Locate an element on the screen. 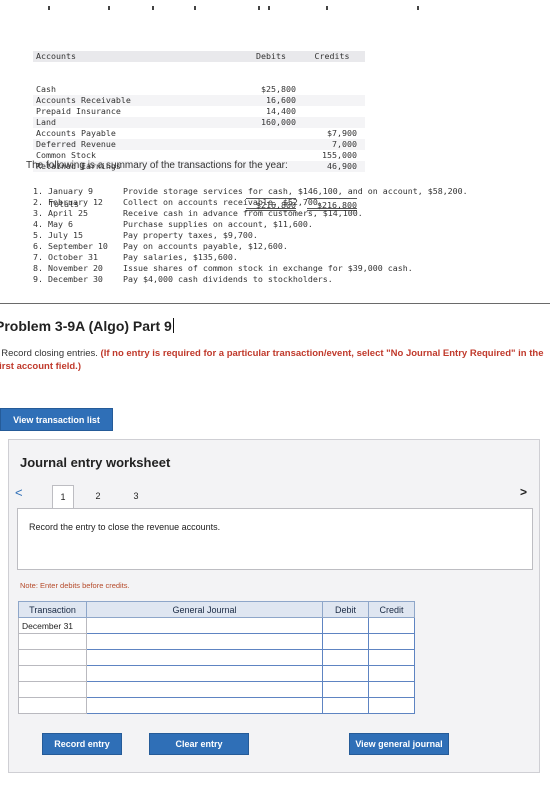 The image size is (550, 799). view-transaction-list-button: View transaction list is located at coordinates (56, 419).